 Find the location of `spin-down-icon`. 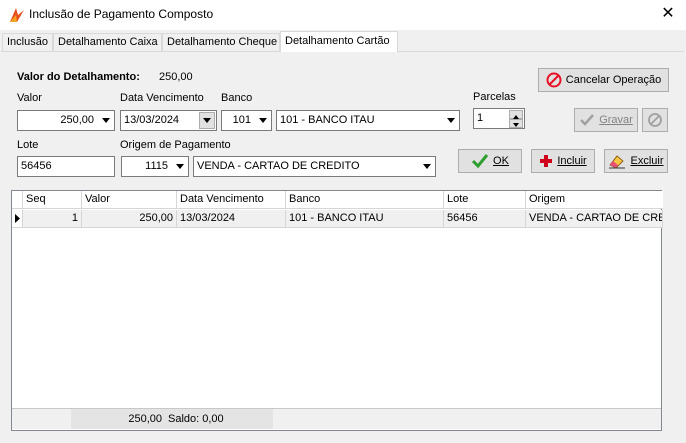

spin-down-icon is located at coordinates (516, 123).